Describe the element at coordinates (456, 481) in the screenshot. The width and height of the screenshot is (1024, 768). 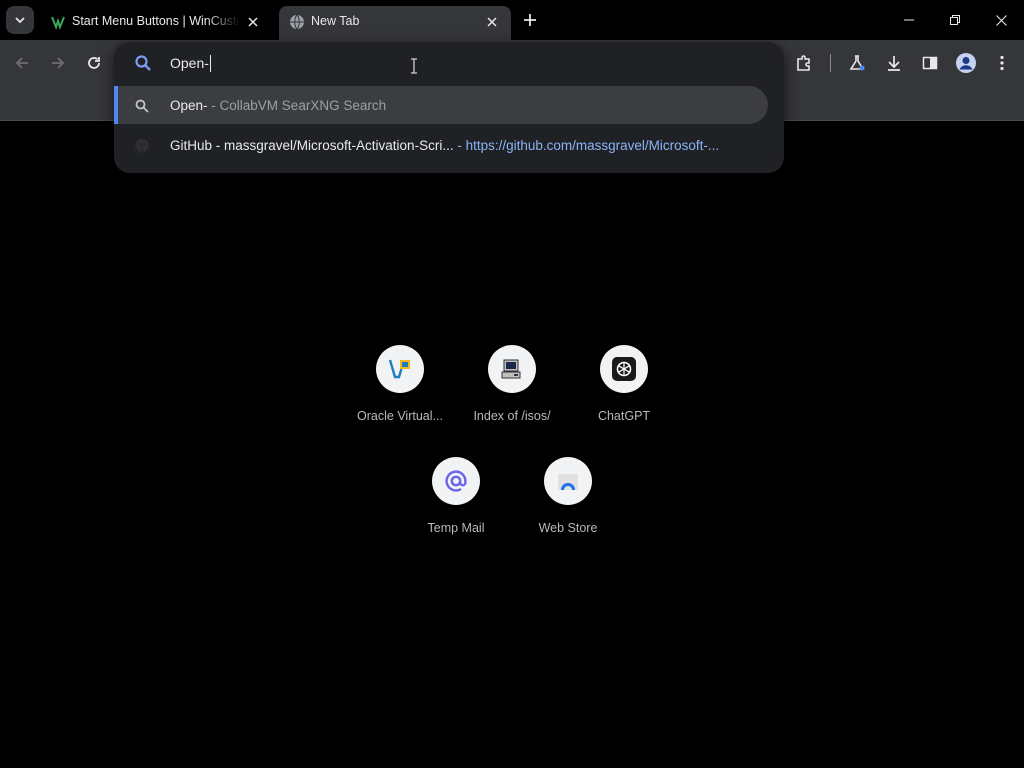
I see `at-sign-icon` at that location.